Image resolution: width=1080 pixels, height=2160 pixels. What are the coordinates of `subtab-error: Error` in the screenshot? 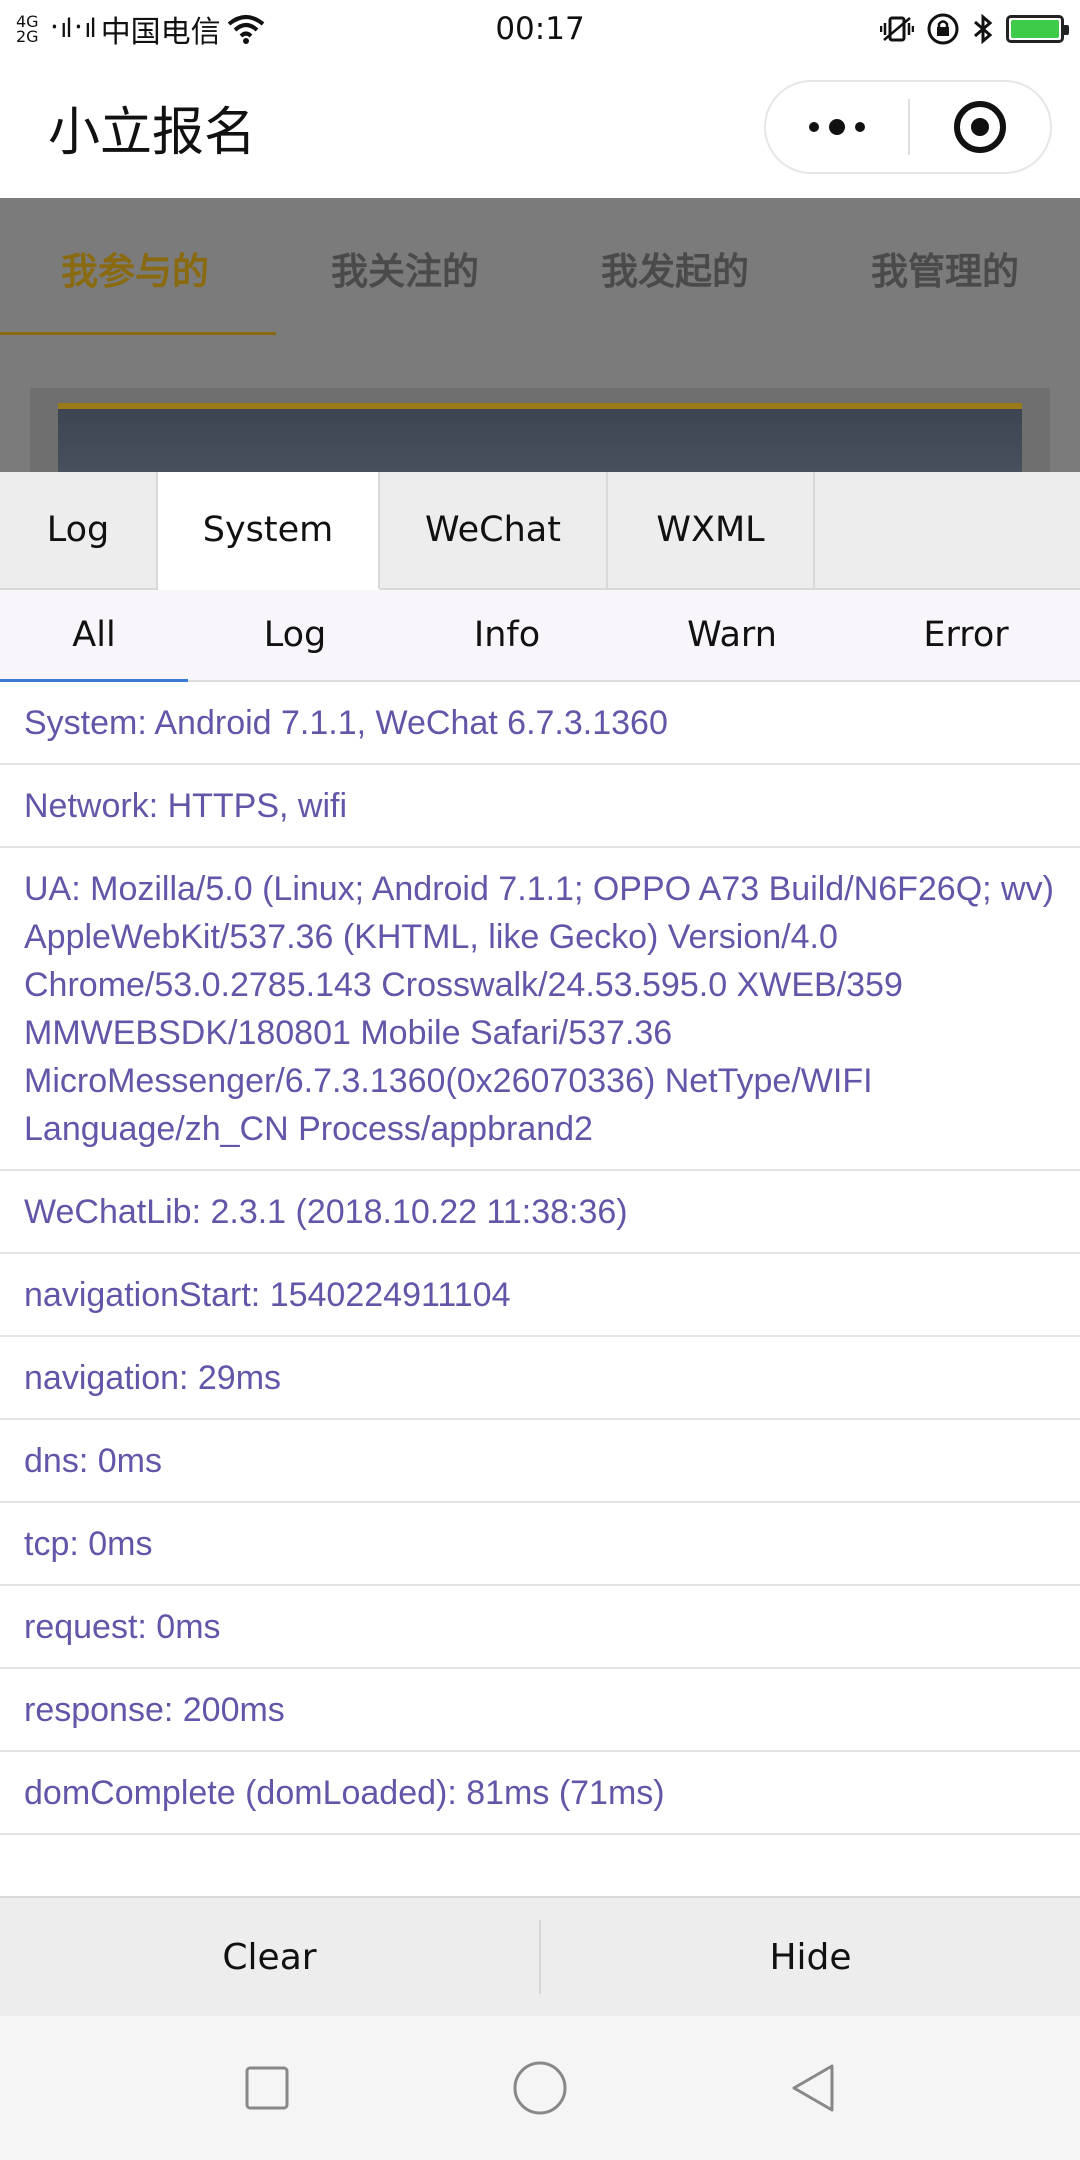 It's located at (966, 635).